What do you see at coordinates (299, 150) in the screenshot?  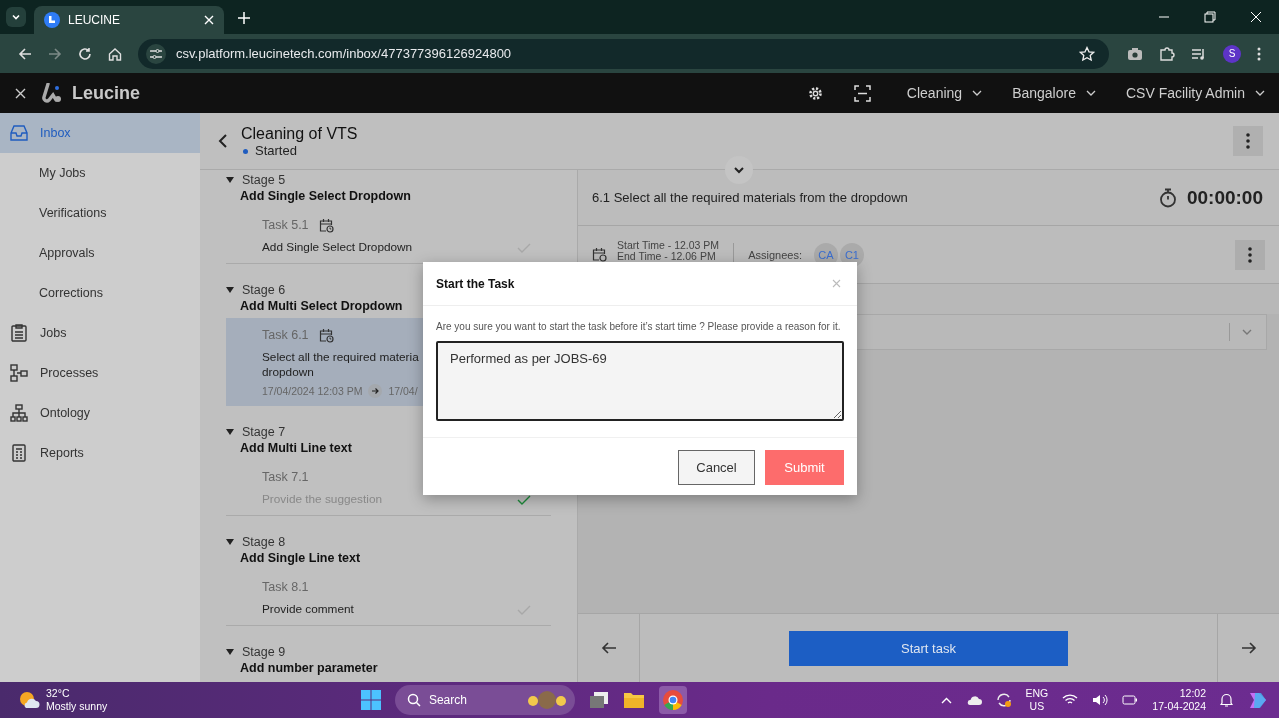 I see `job-status: Started` at bounding box center [299, 150].